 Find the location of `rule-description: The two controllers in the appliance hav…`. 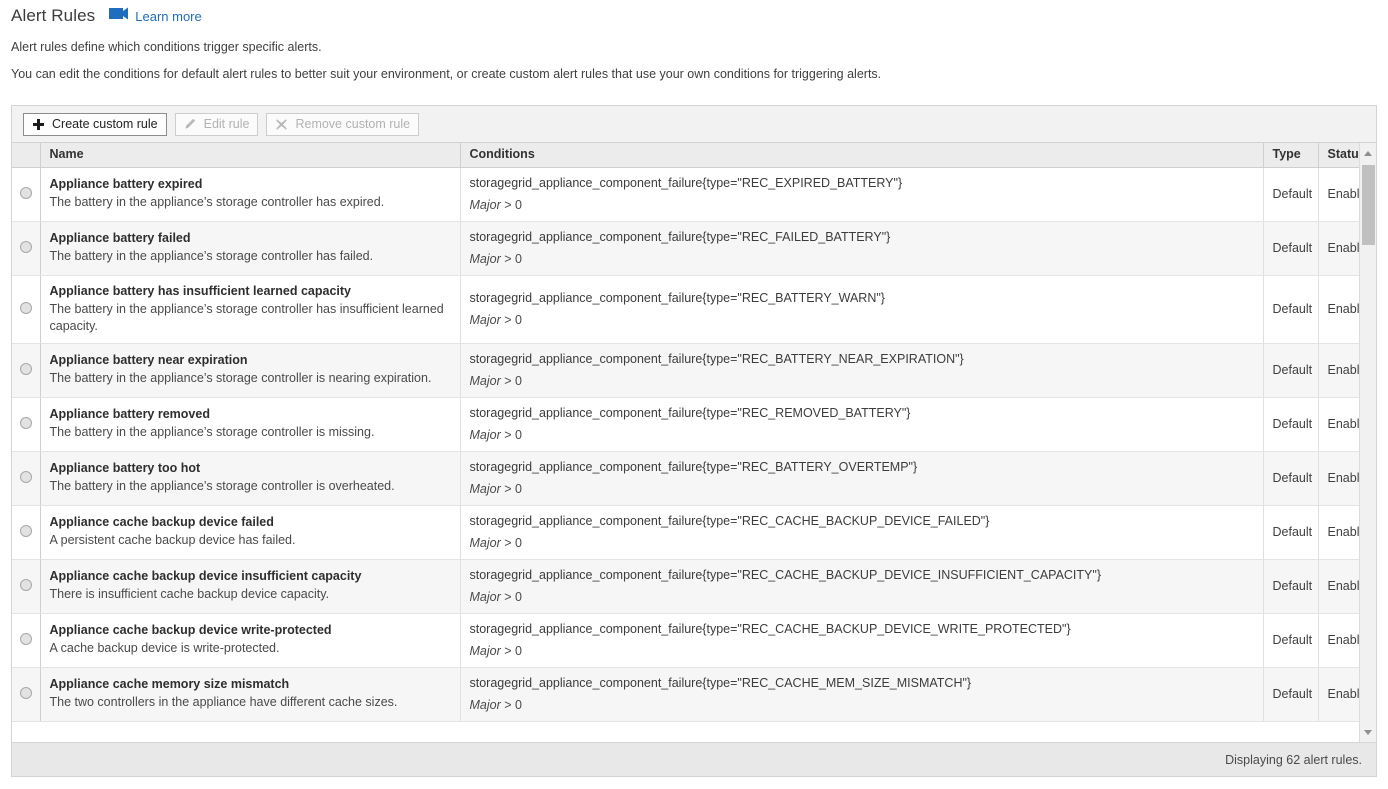

rule-description: The two controllers in the appliance hav… is located at coordinates (223, 702).